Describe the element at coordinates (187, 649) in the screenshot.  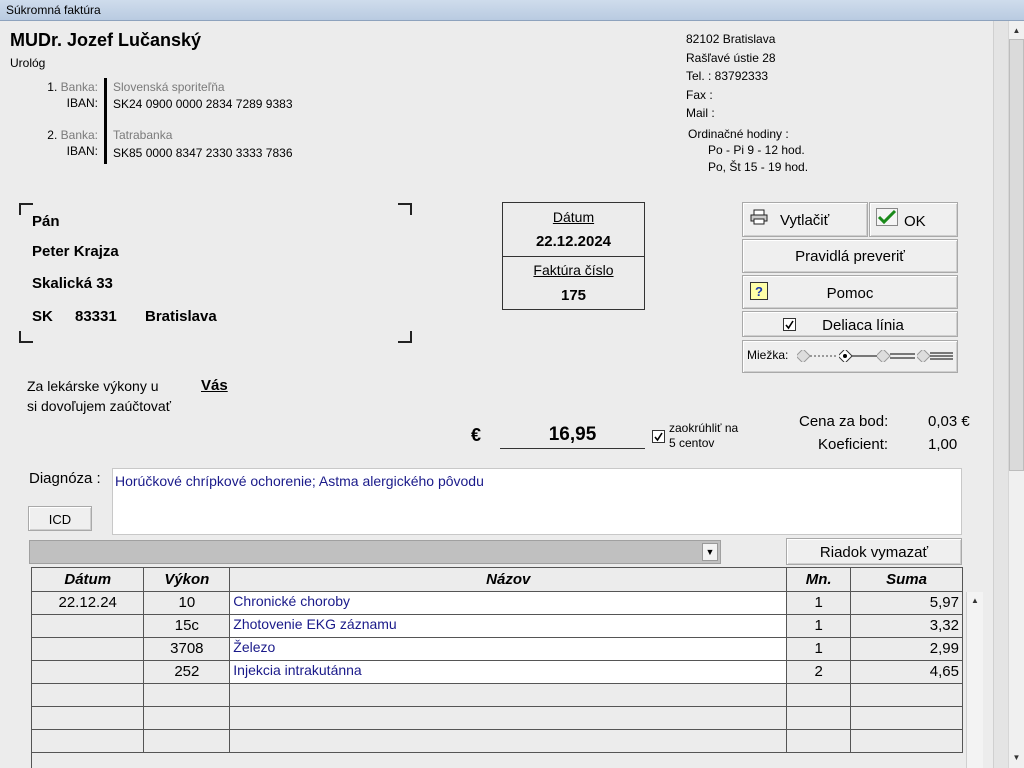
I see `row-code: 3708` at that location.